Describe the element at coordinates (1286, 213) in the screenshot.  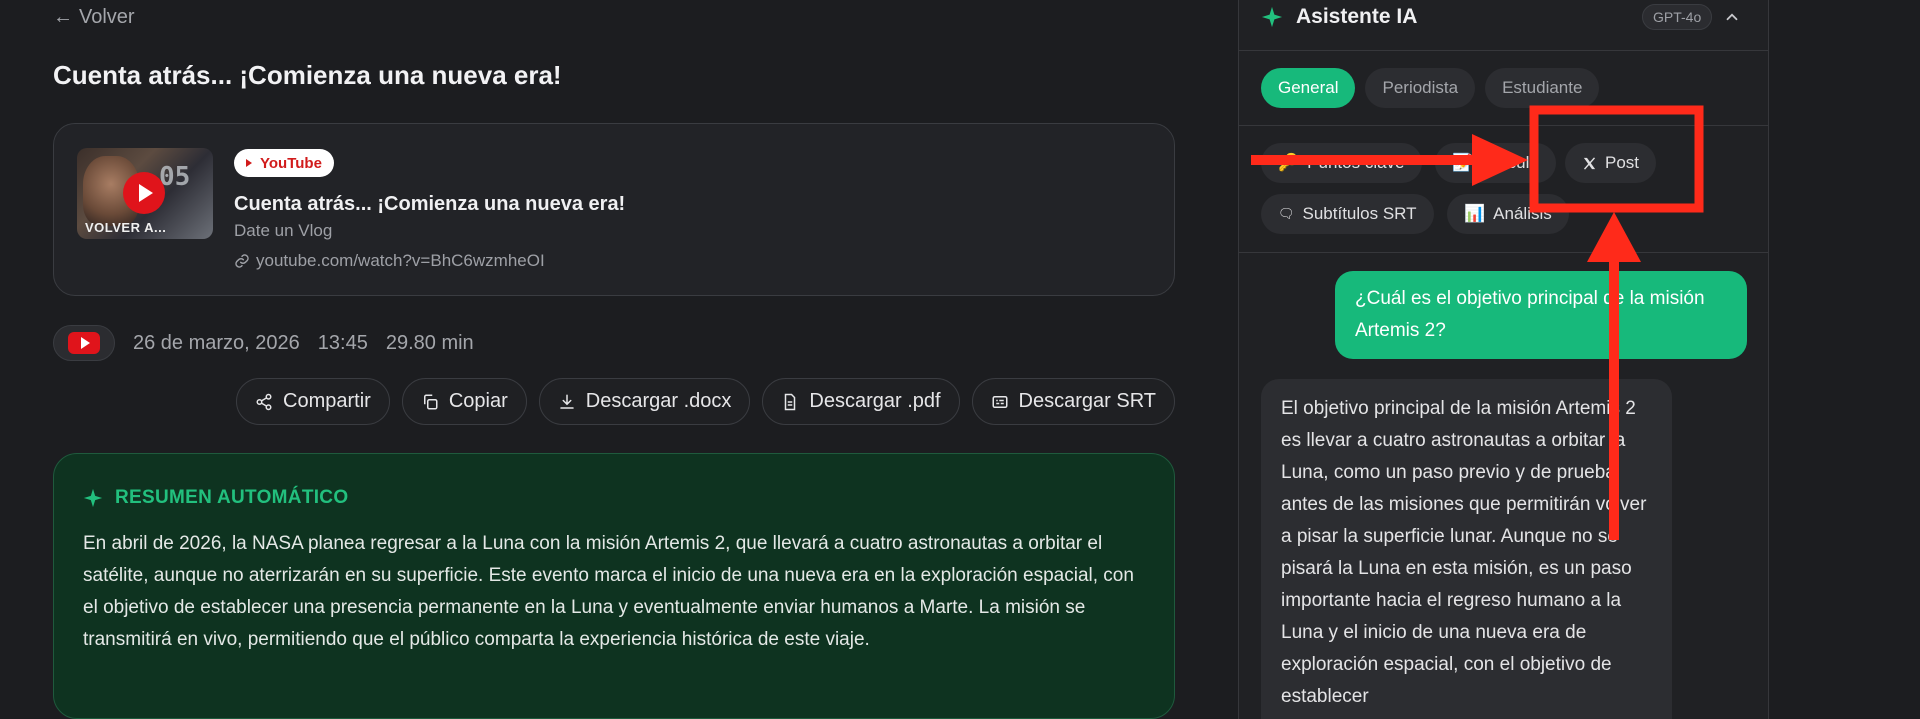
I see `subtitles-icon: 🗨` at that location.